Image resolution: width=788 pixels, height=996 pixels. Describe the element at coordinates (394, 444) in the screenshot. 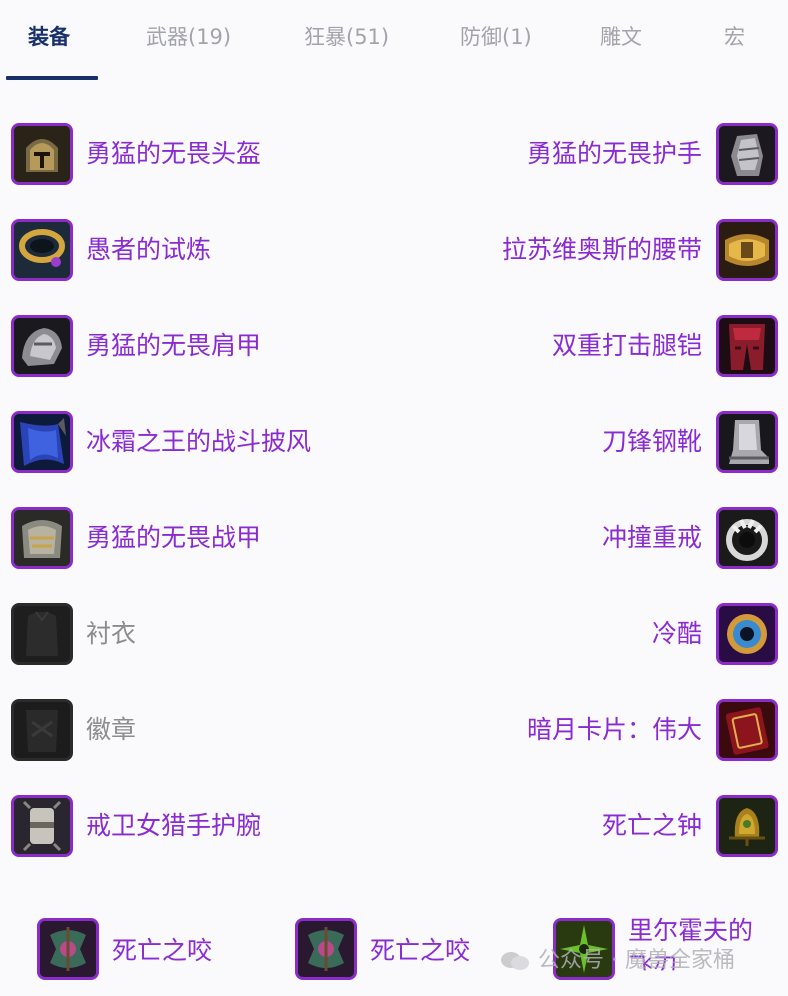

I see `equip-slot-feet: 刀锋钢靴` at that location.